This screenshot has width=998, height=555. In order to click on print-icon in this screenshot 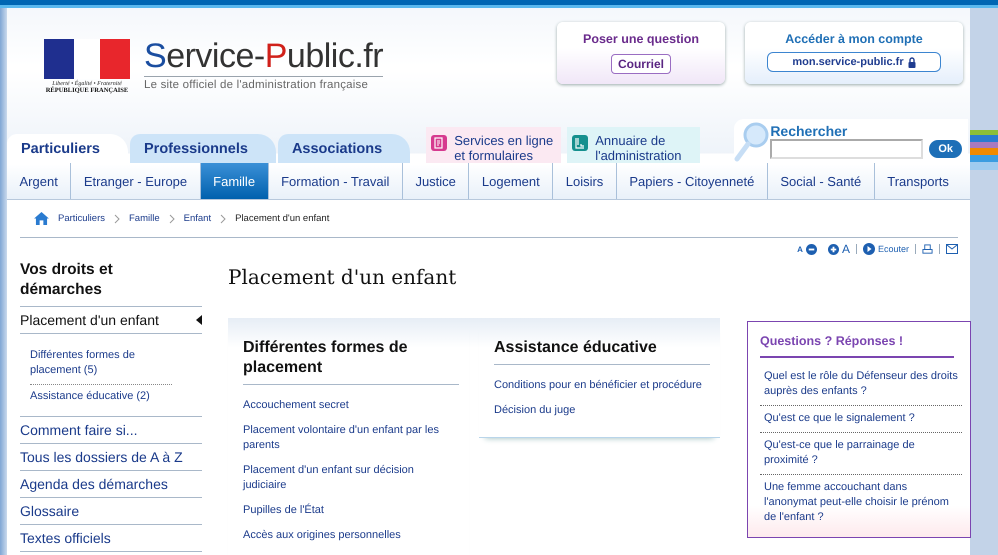, I will do `click(927, 249)`.